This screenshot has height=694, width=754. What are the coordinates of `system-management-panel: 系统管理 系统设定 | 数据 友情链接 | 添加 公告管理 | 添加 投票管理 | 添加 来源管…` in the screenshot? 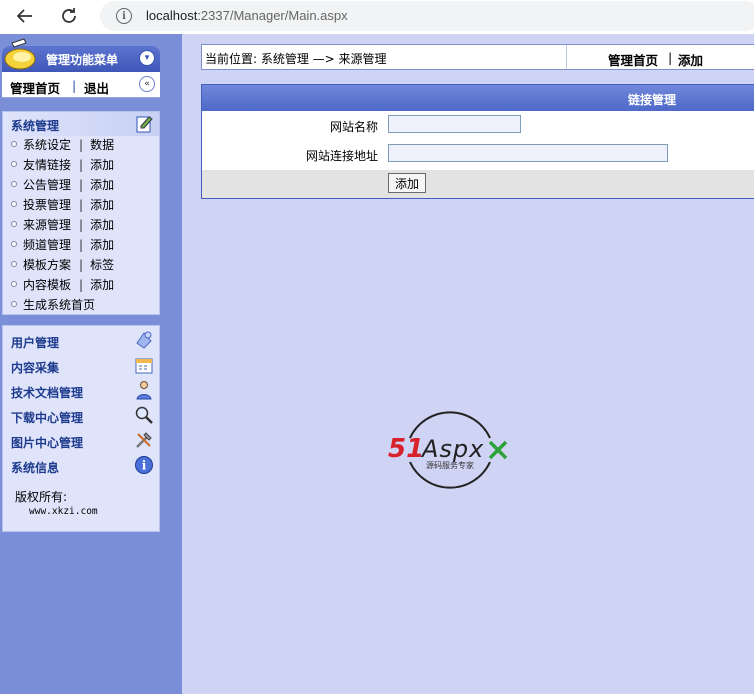 It's located at (81, 213).